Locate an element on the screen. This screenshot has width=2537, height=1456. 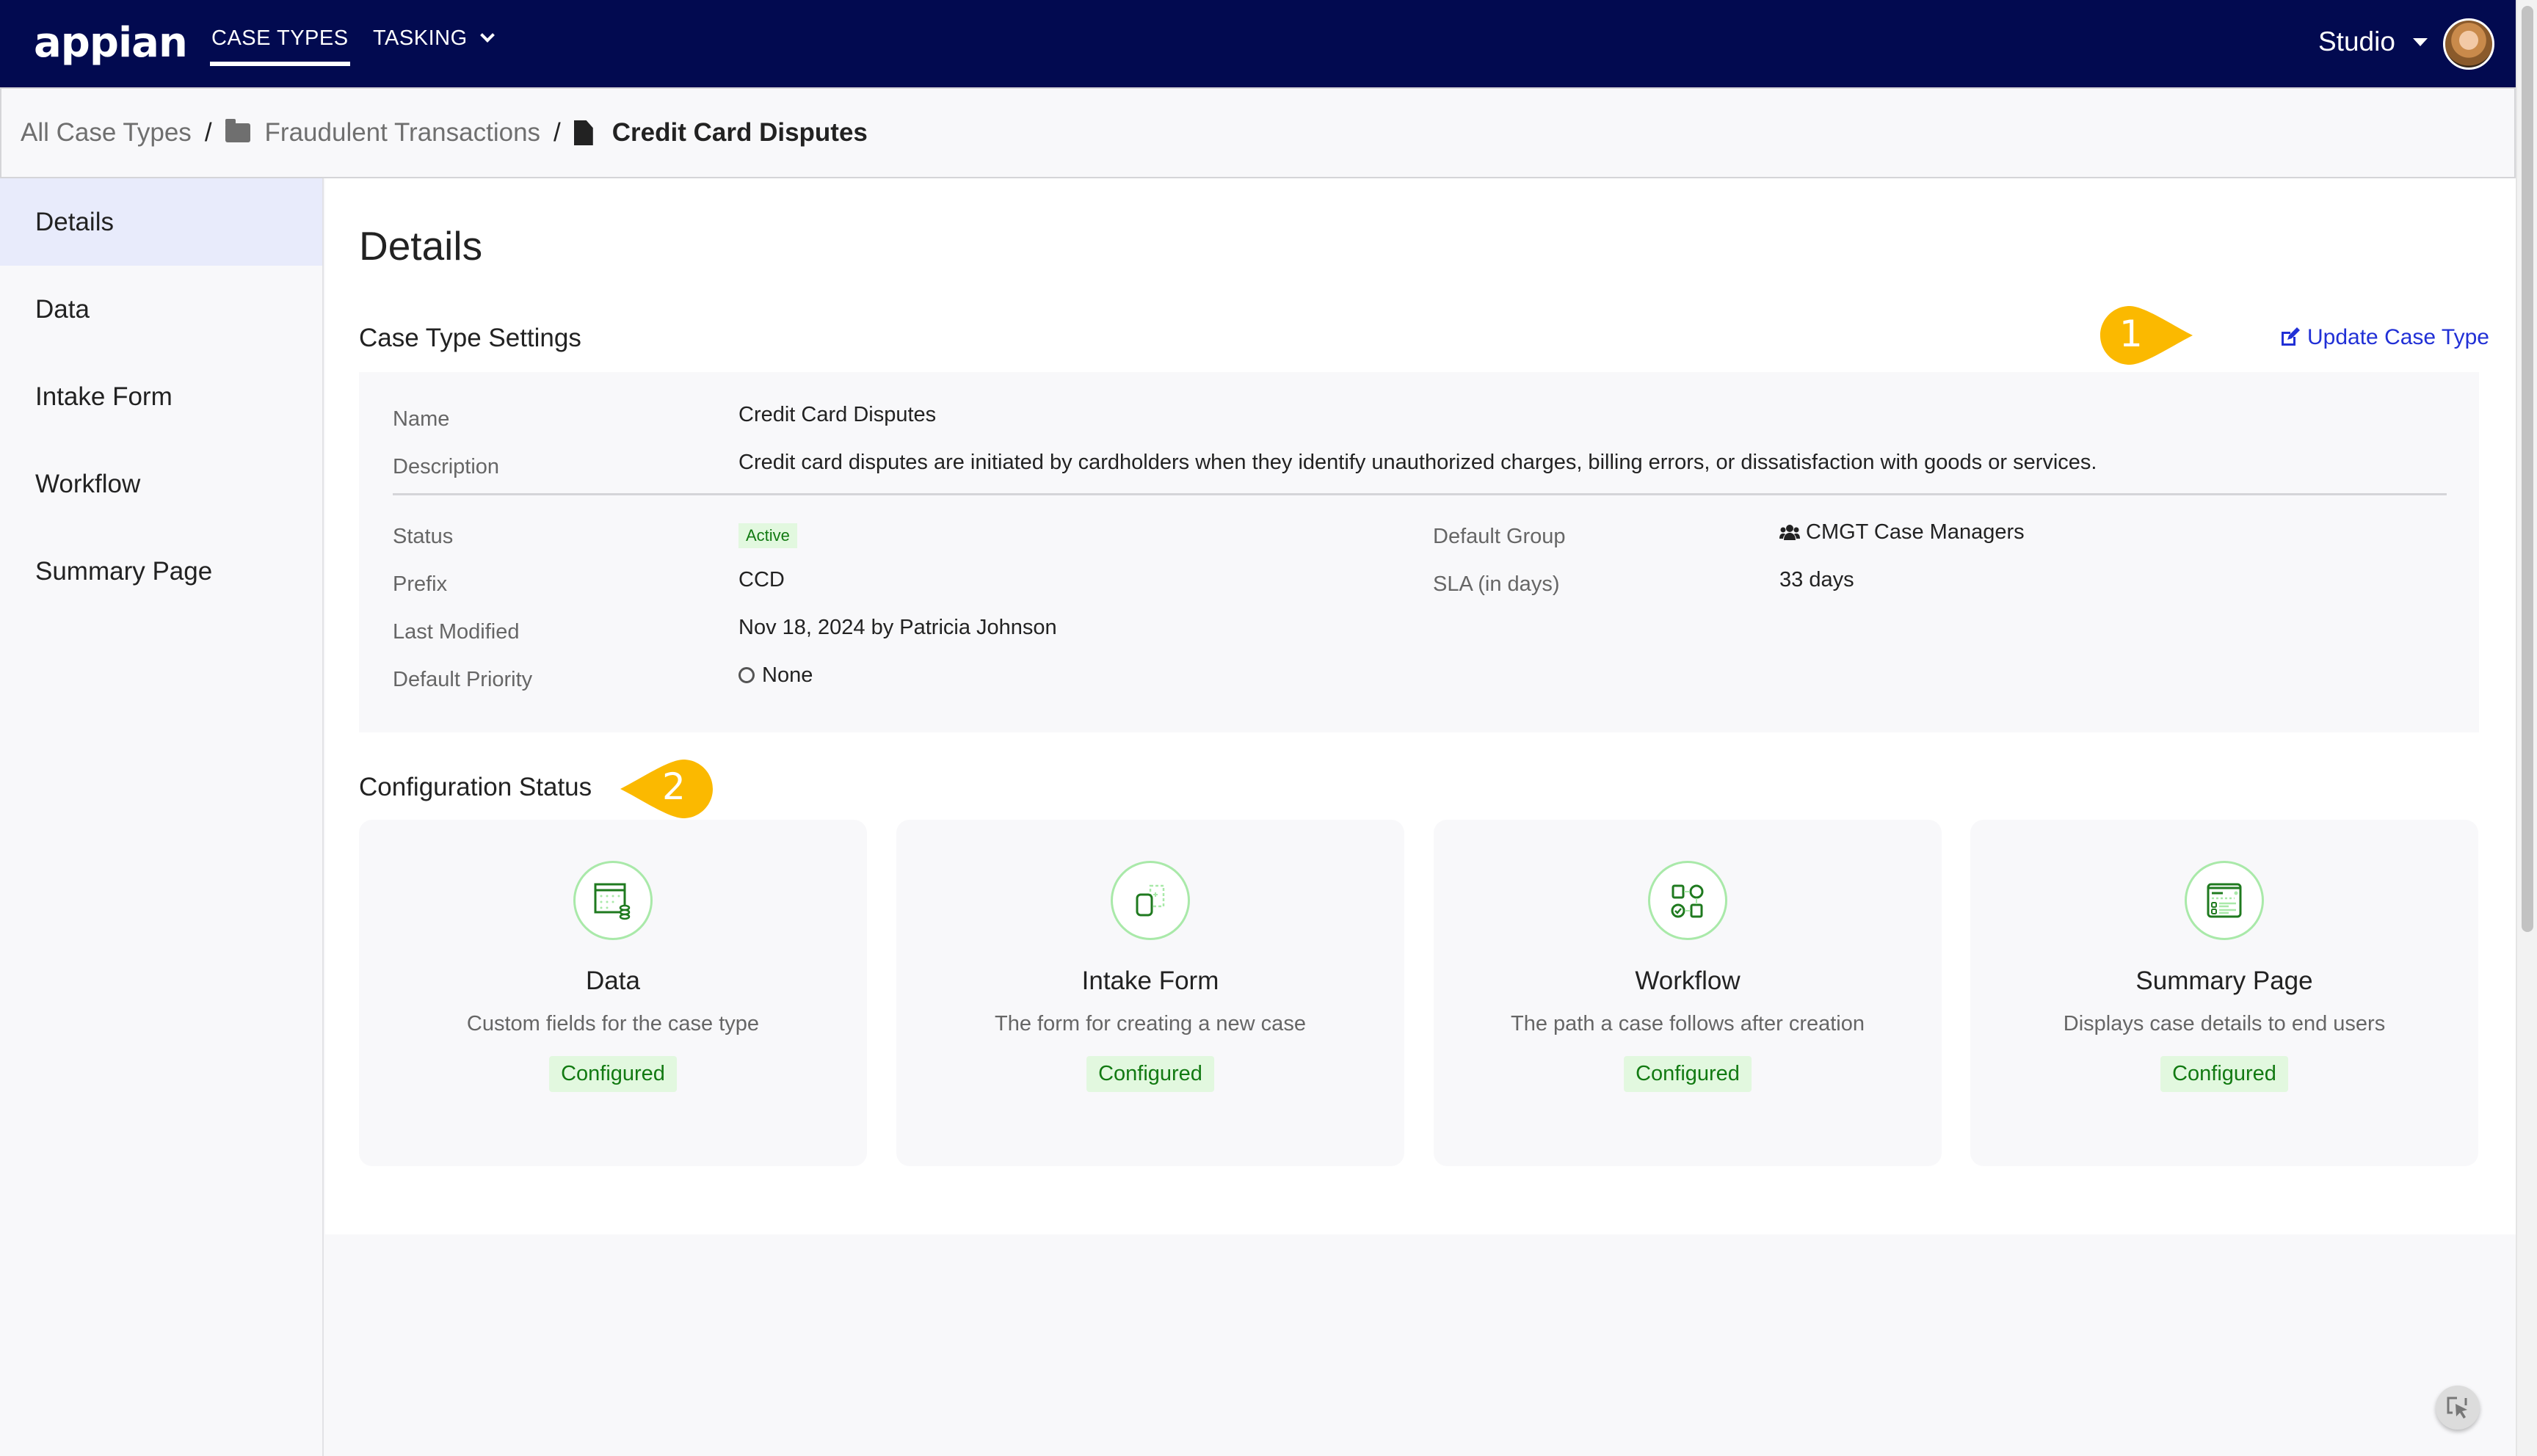
studio-label: Studio is located at coordinates (2356, 42).